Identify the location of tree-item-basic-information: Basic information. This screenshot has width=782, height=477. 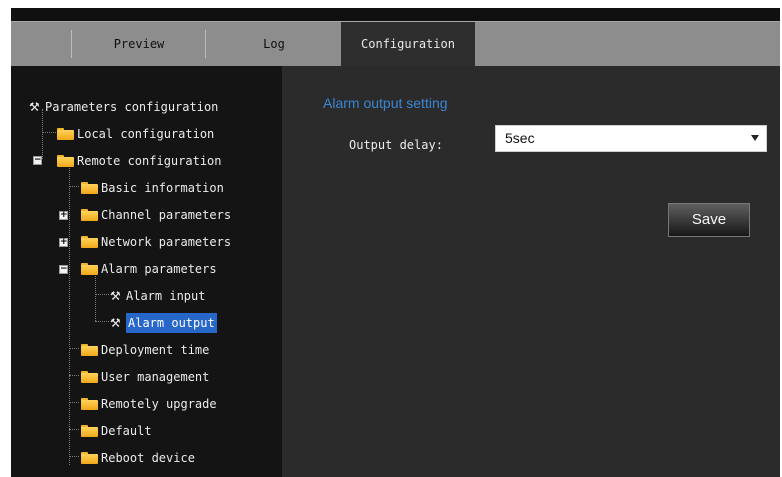
(152, 188).